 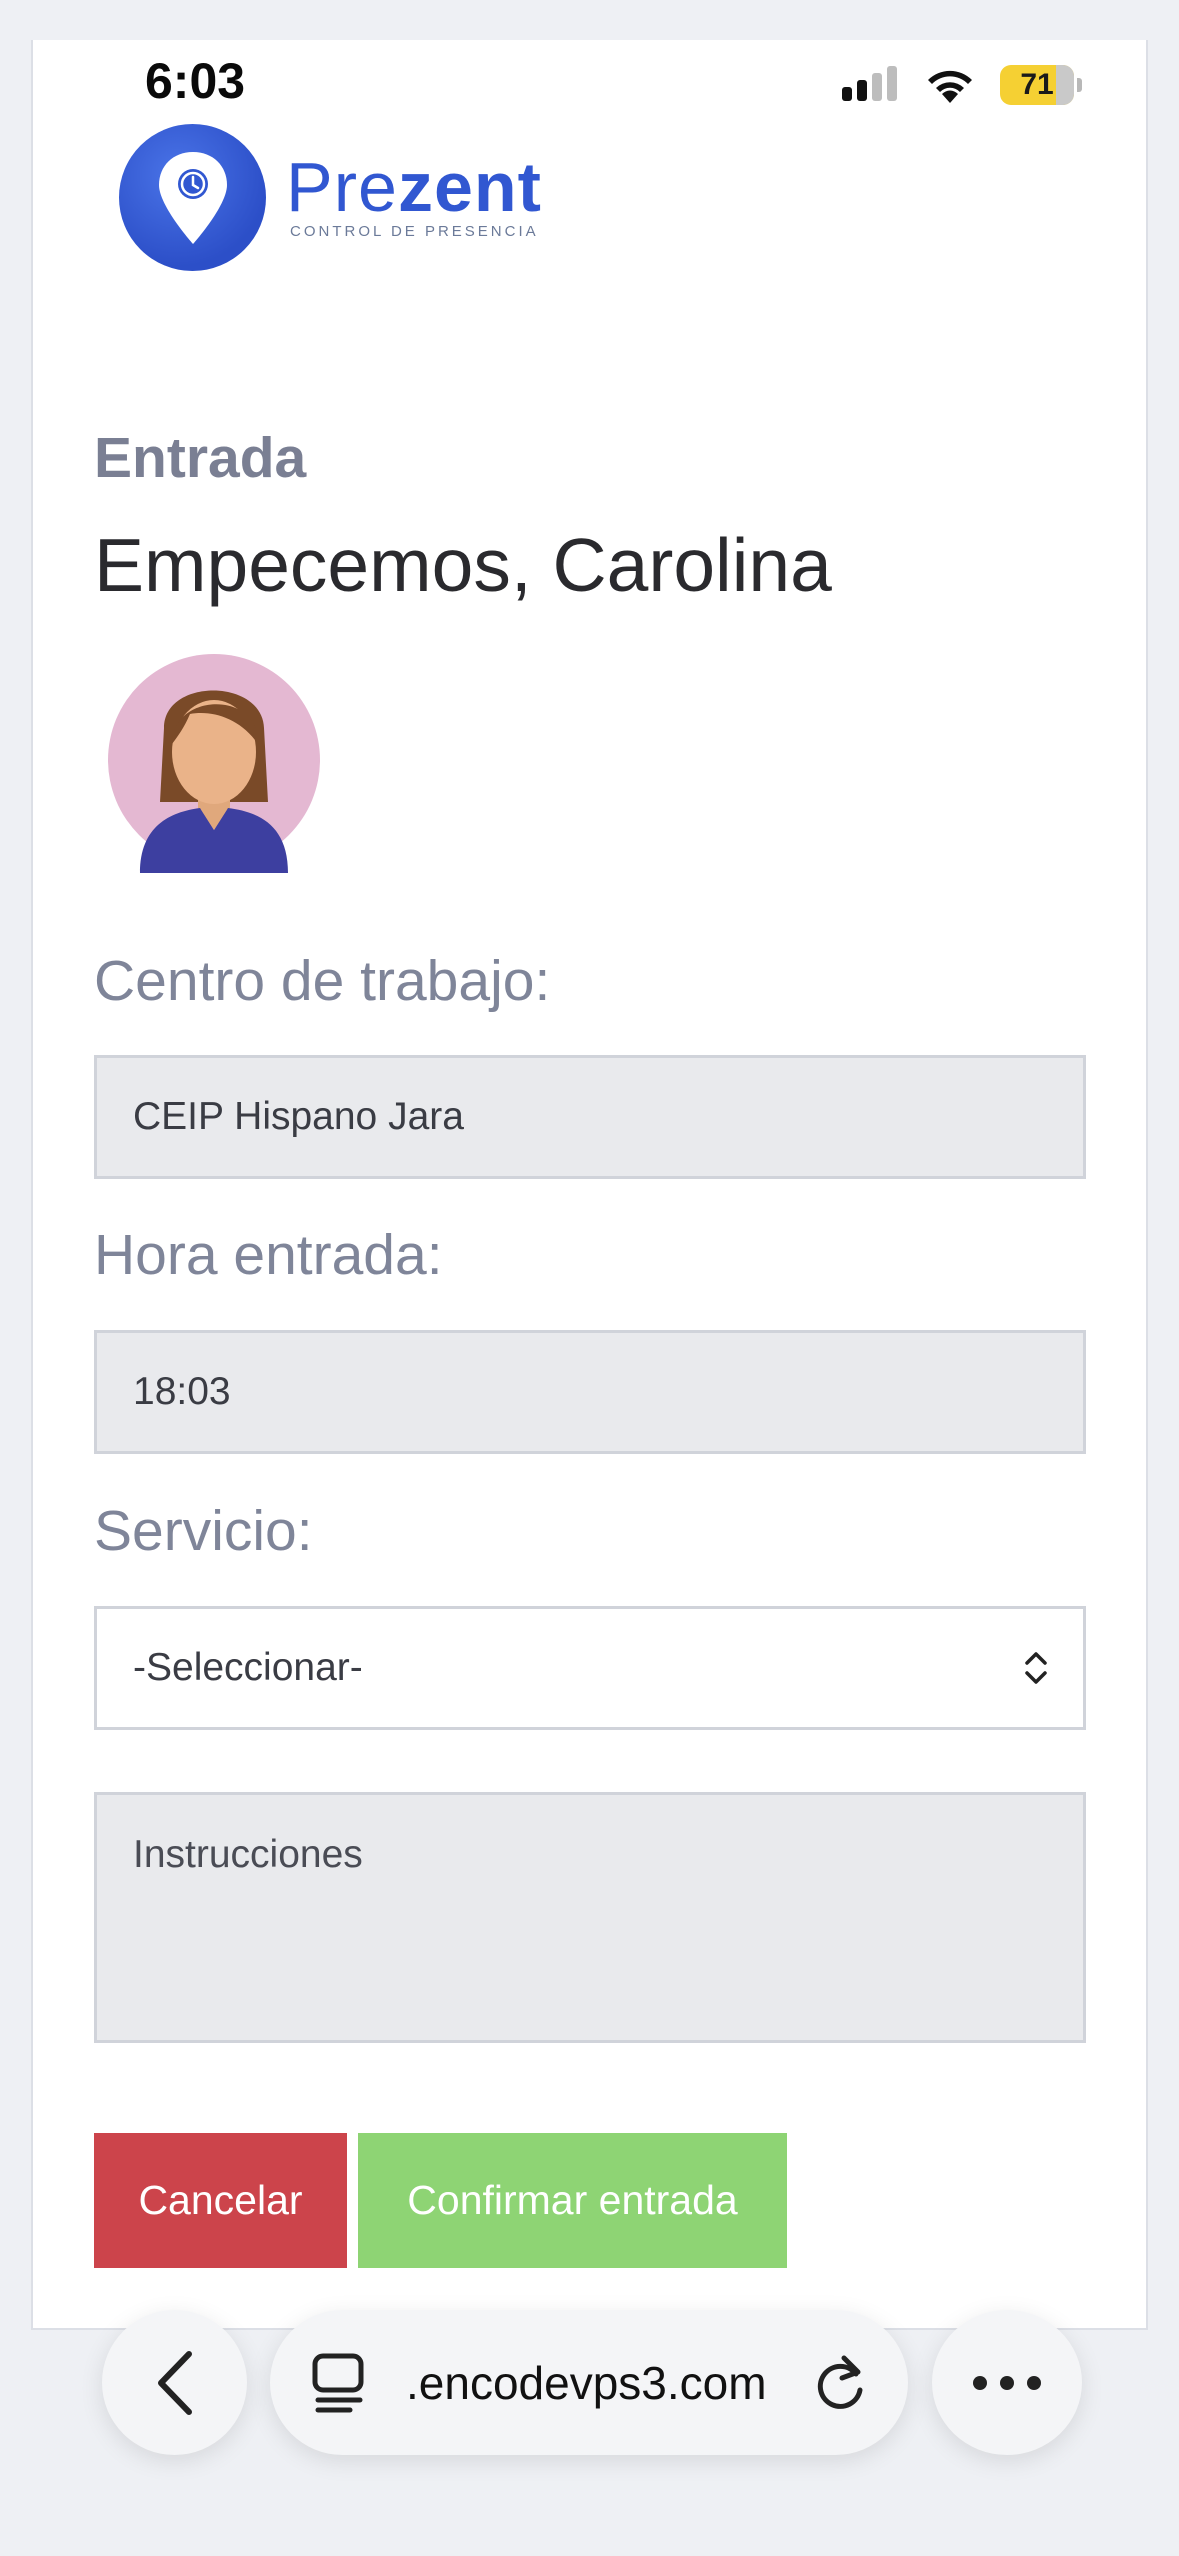 I want to click on back-button, so click(x=174, y=2382).